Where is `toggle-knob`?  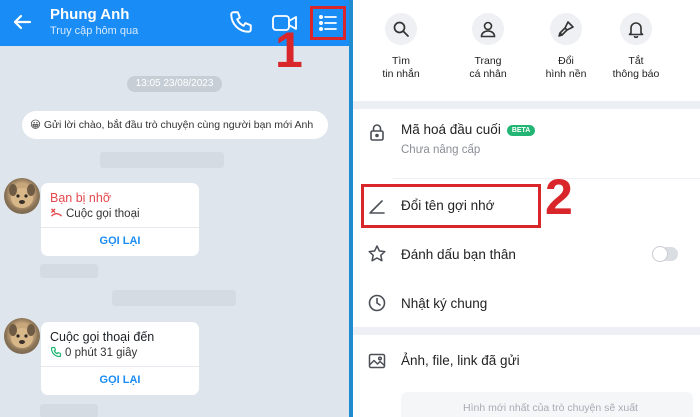 toggle-knob is located at coordinates (660, 254).